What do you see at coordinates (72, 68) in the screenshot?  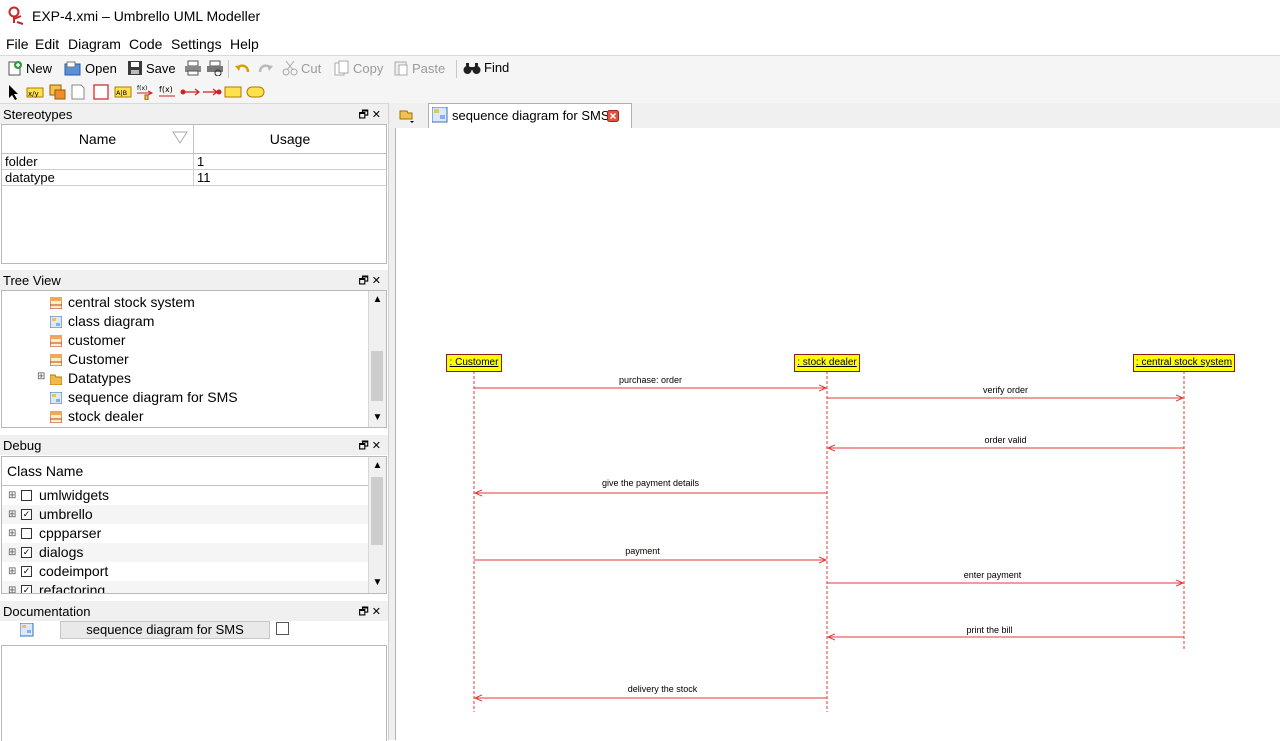 I see `open-icon` at bounding box center [72, 68].